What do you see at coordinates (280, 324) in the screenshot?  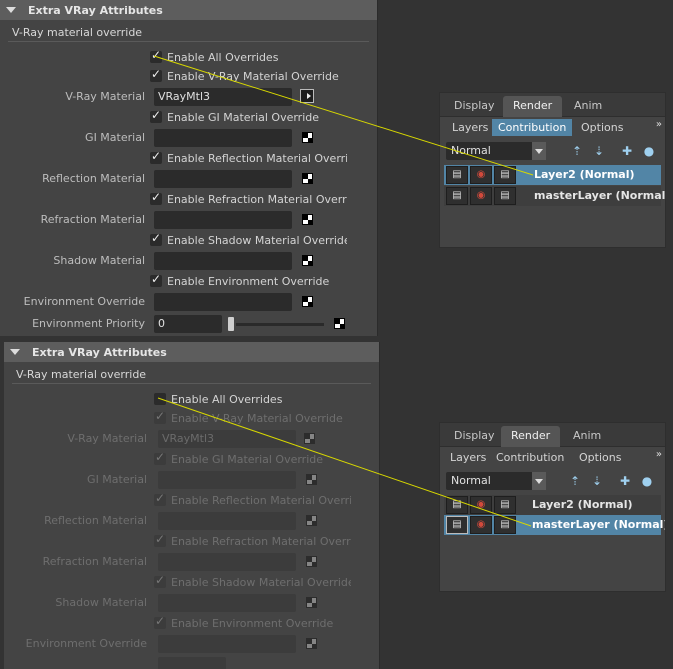 I see `environment-priority-slider` at bounding box center [280, 324].